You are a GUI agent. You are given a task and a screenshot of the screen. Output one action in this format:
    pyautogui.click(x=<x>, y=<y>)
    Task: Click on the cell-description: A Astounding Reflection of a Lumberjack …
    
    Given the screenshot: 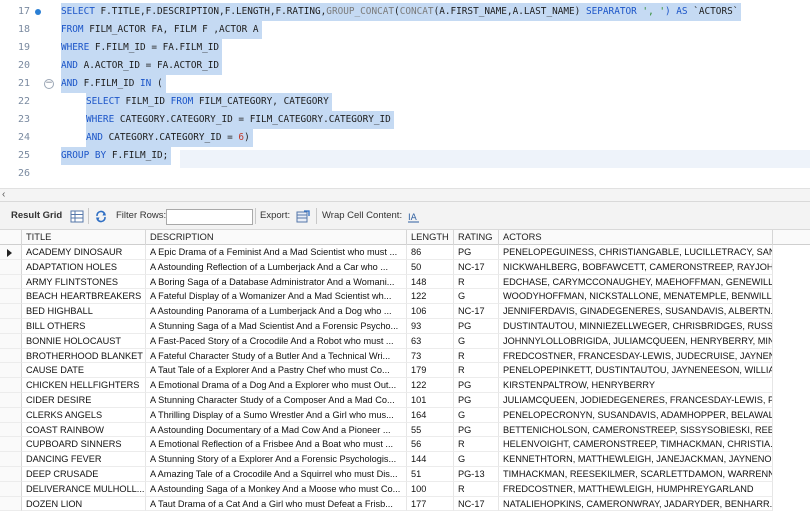 What is the action you would take?
    pyautogui.click(x=276, y=267)
    